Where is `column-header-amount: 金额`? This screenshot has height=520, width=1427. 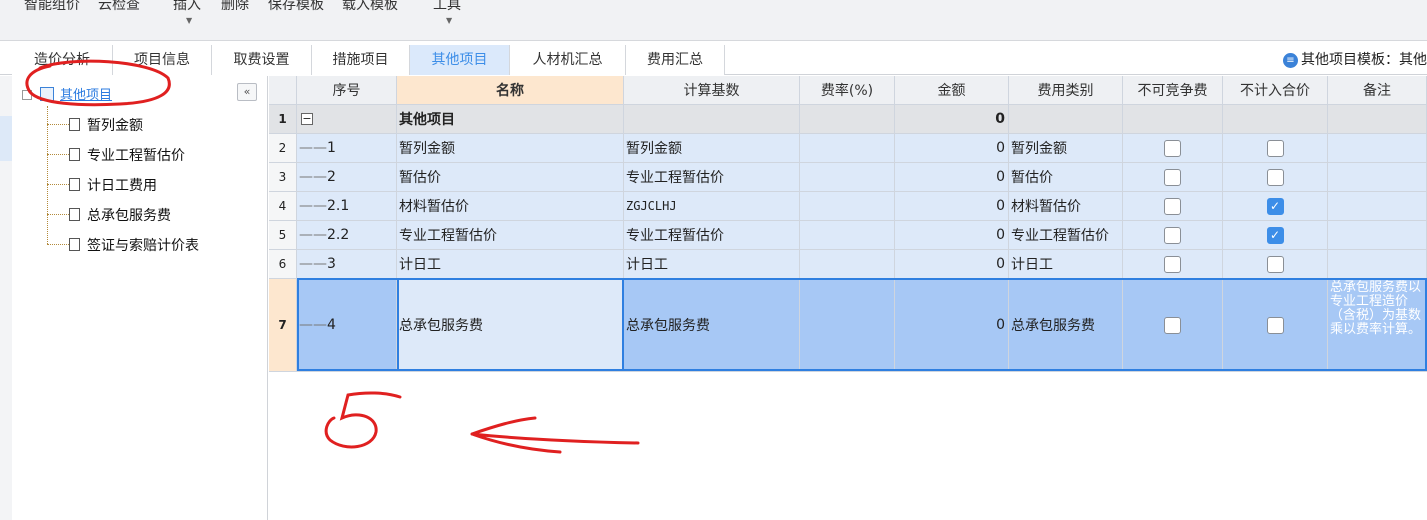 column-header-amount: 金额 is located at coordinates (952, 90).